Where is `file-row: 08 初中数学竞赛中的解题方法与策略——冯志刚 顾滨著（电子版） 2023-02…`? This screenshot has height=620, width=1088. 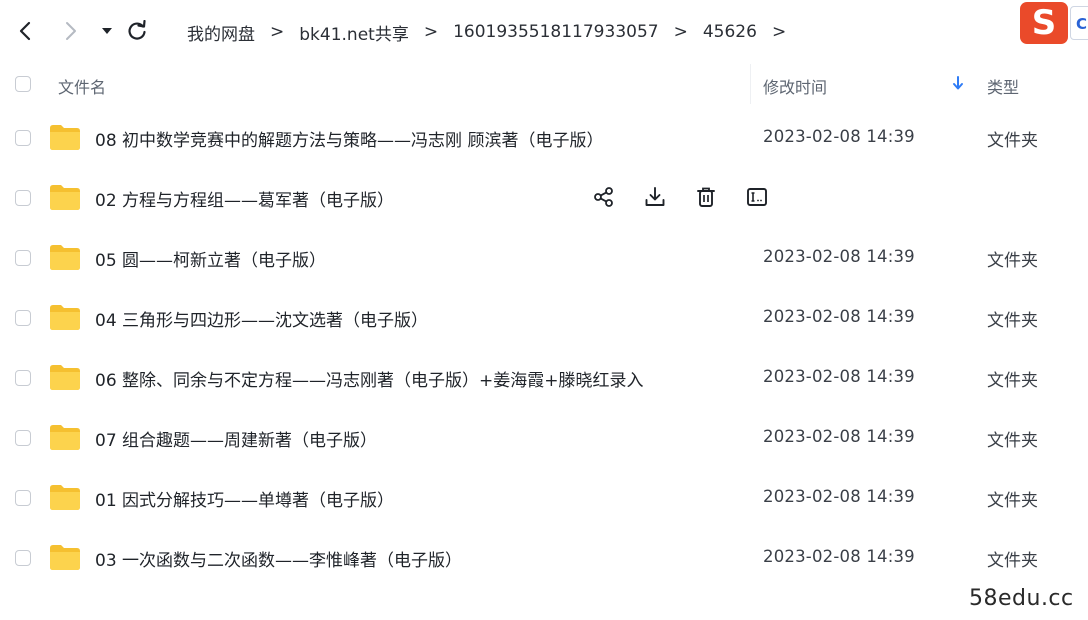 file-row: 08 初中数学竞赛中的解题方法与策略——冯志刚 顾滨著（电子版） 2023-02… is located at coordinates (544, 138).